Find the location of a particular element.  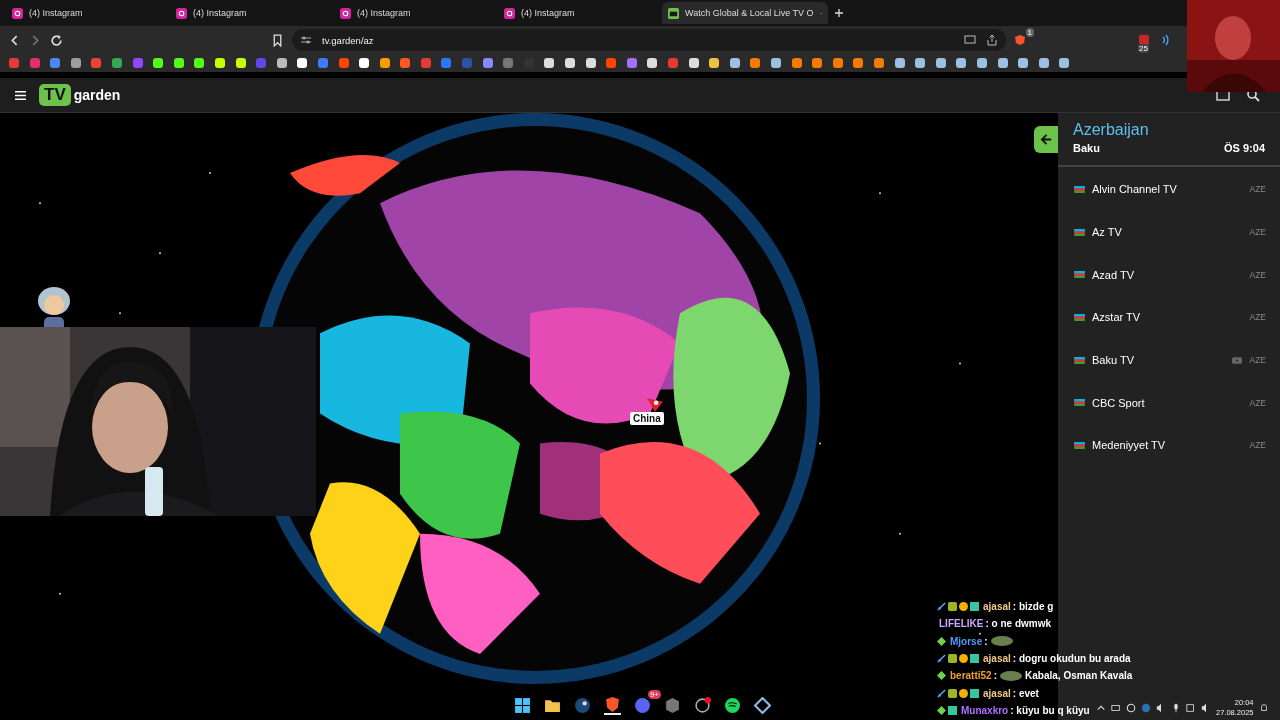

chevron-up-icon is located at coordinates (1101, 708).